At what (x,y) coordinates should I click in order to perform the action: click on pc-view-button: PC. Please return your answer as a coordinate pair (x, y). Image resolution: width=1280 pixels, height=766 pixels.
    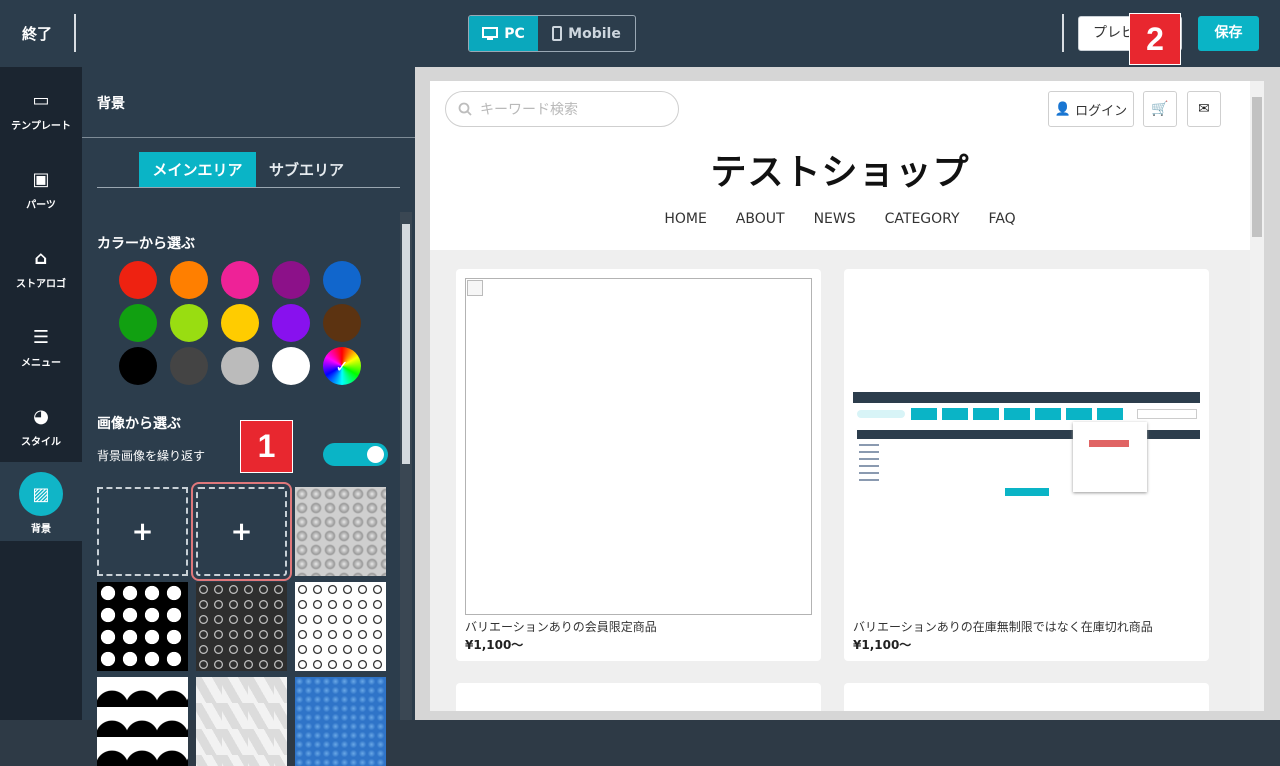
    Looking at the image, I should click on (503, 33).